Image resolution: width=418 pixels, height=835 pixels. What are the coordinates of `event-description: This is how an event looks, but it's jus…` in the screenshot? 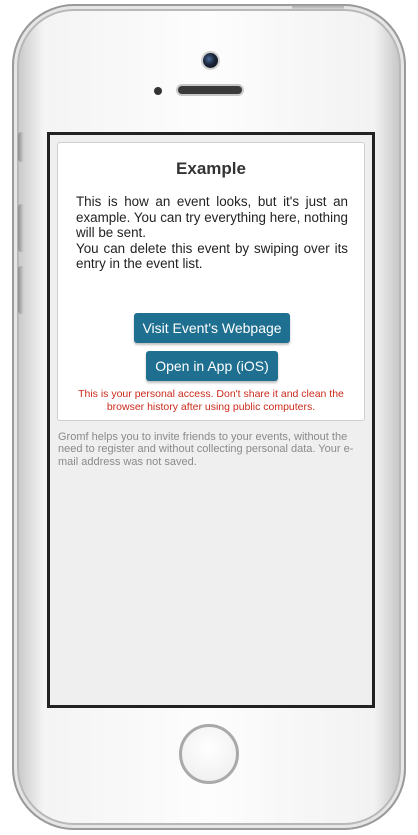 It's located at (212, 232).